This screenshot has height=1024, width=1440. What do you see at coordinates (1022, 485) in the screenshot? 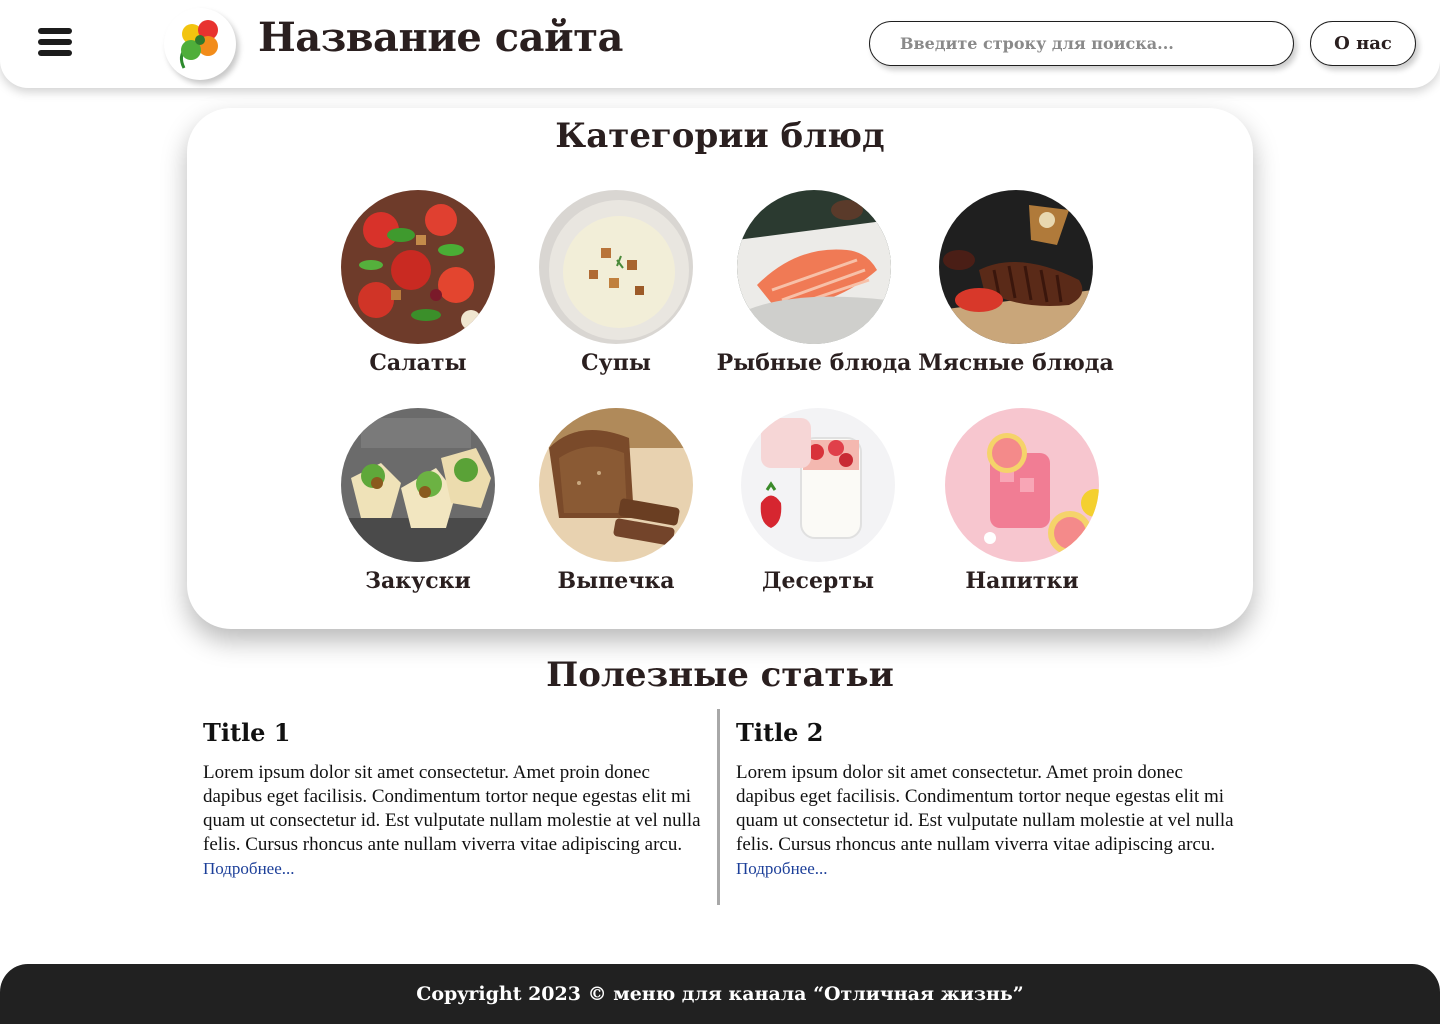
I see `drink-photo` at bounding box center [1022, 485].